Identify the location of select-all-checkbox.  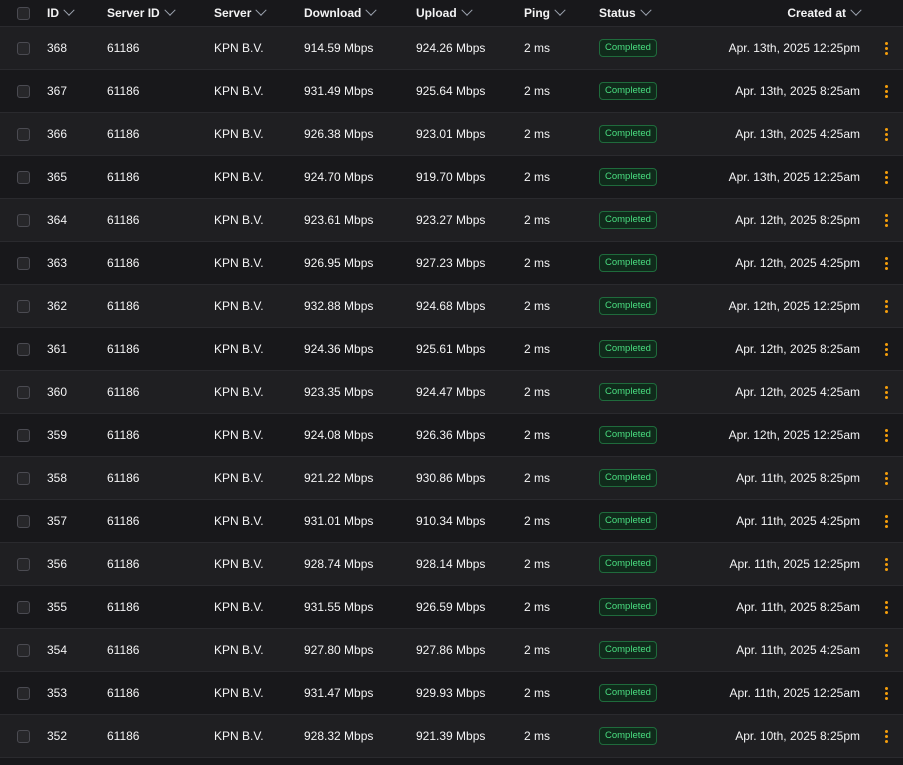
(23, 13).